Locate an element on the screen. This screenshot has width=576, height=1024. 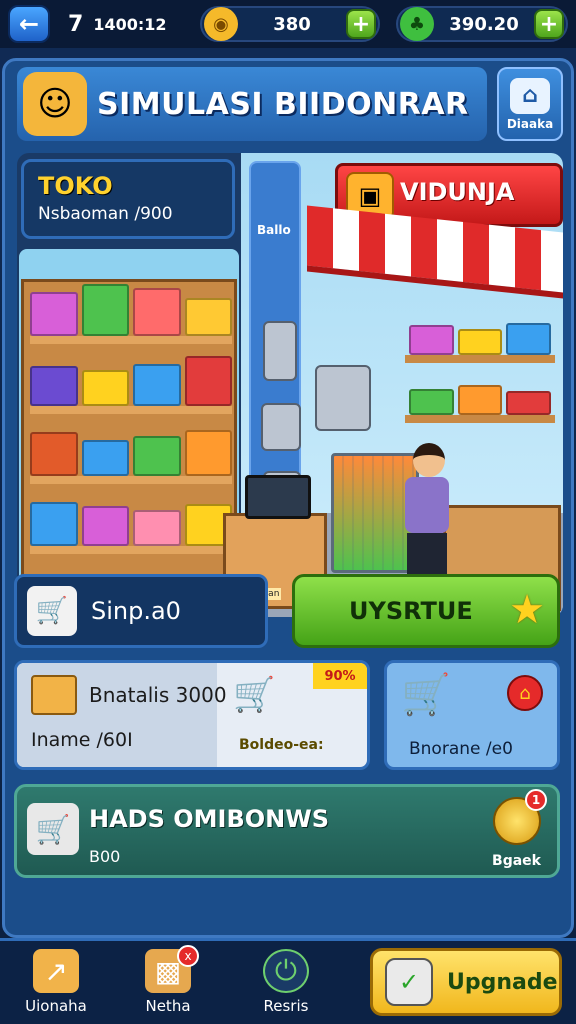
coins-counter: ◉ 380 + is located at coordinates (290, 24).